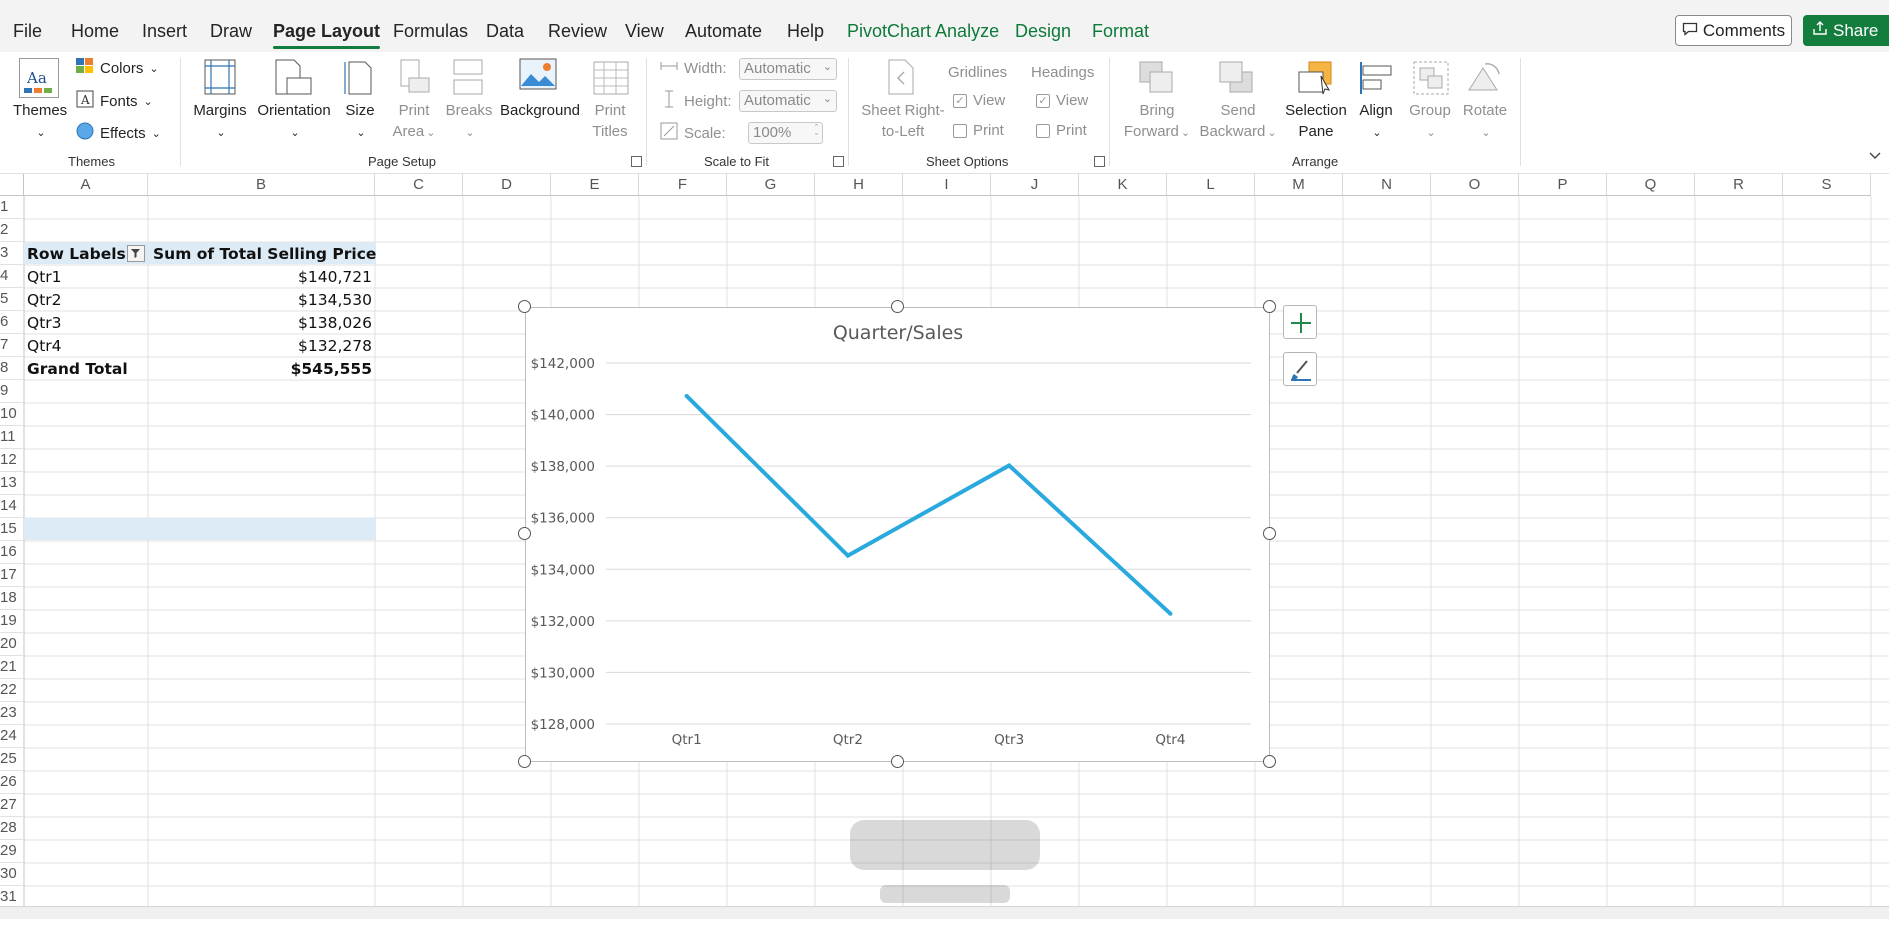  Describe the element at coordinates (1043, 31) in the screenshot. I see `tab-design: Design` at that location.